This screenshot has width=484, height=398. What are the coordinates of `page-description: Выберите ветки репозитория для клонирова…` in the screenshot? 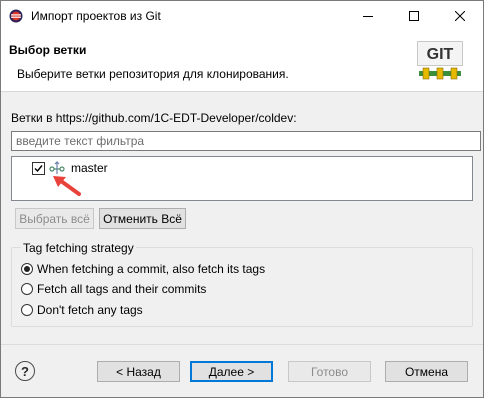 It's located at (153, 74).